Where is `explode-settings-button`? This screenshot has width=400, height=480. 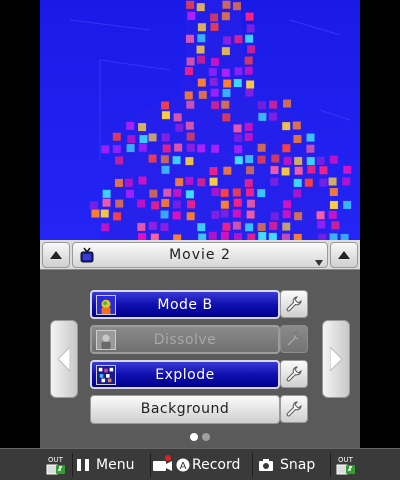
explode-settings-button is located at coordinates (294, 374).